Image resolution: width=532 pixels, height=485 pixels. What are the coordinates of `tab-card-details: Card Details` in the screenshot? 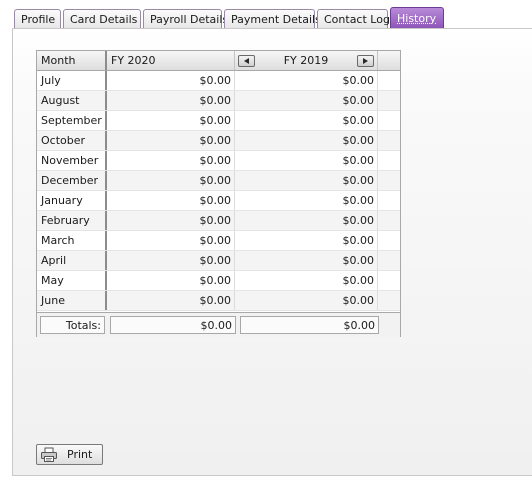 It's located at (102, 18).